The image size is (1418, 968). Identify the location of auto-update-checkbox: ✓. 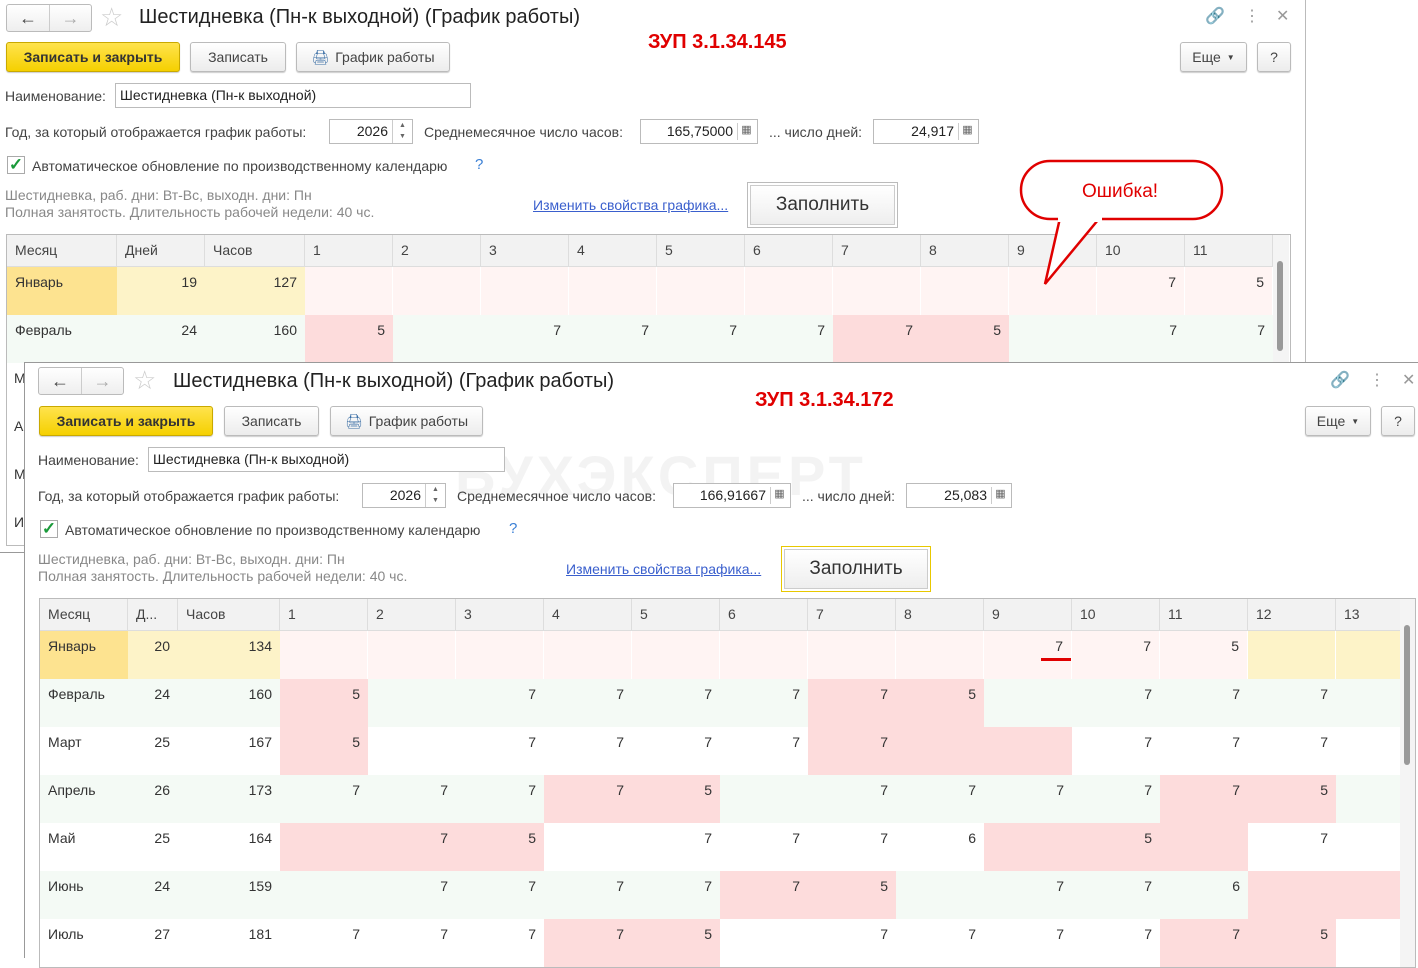
(49, 529).